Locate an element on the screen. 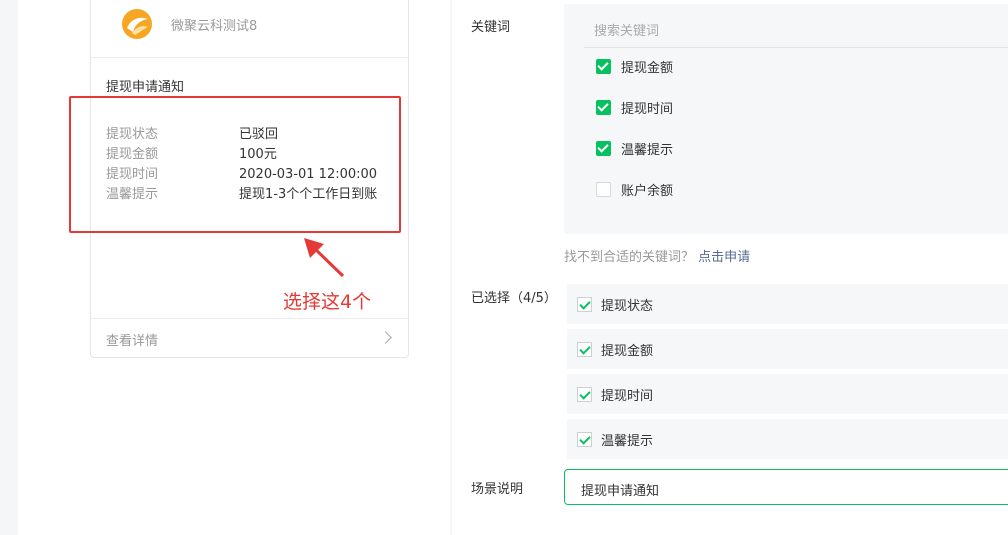  annotation-arrow-icon is located at coordinates (324, 258).